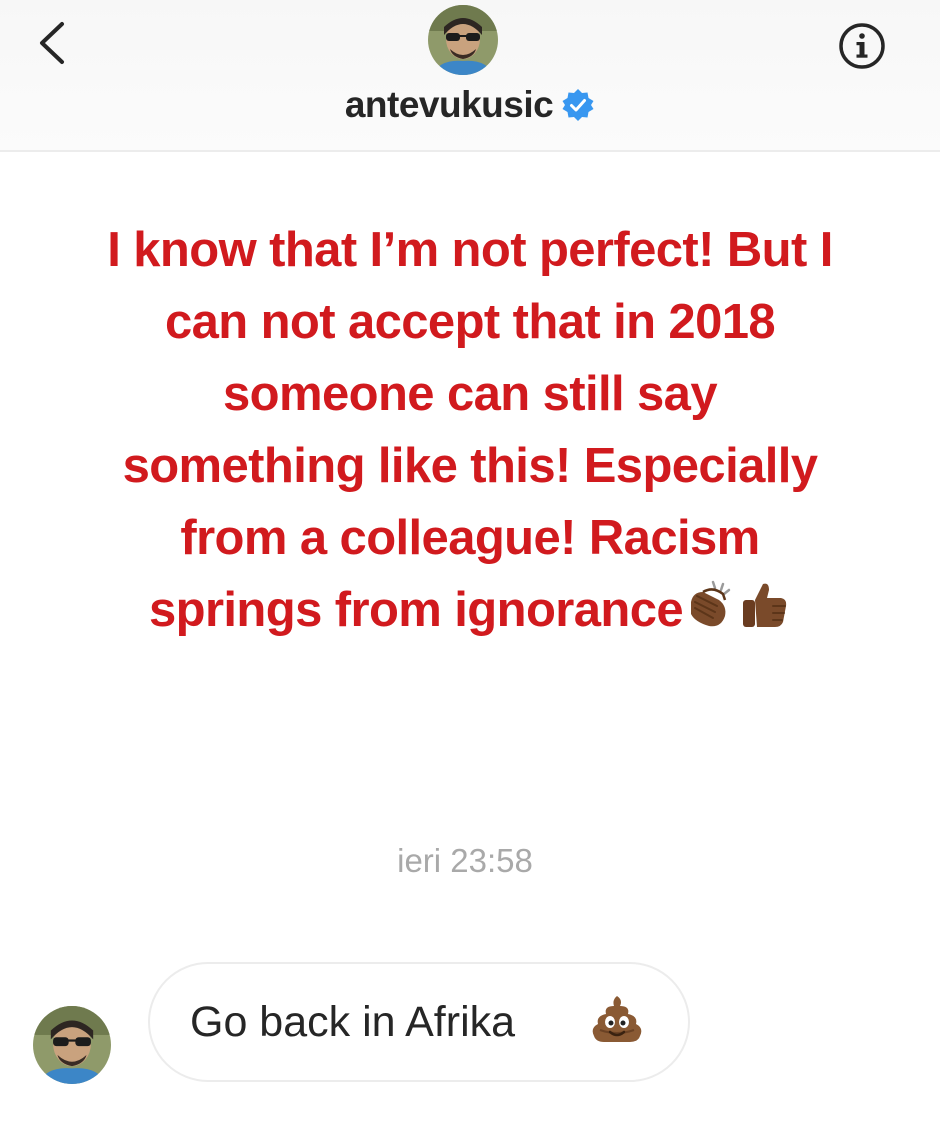  What do you see at coordinates (764, 614) in the screenshot?
I see `thumbs-up-icon` at bounding box center [764, 614].